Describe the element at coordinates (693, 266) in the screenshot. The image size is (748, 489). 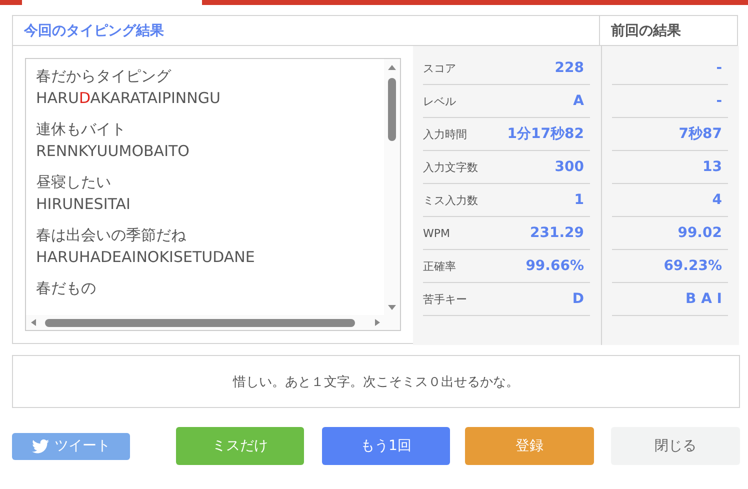
I see `stat-value: 69.23%` at that location.